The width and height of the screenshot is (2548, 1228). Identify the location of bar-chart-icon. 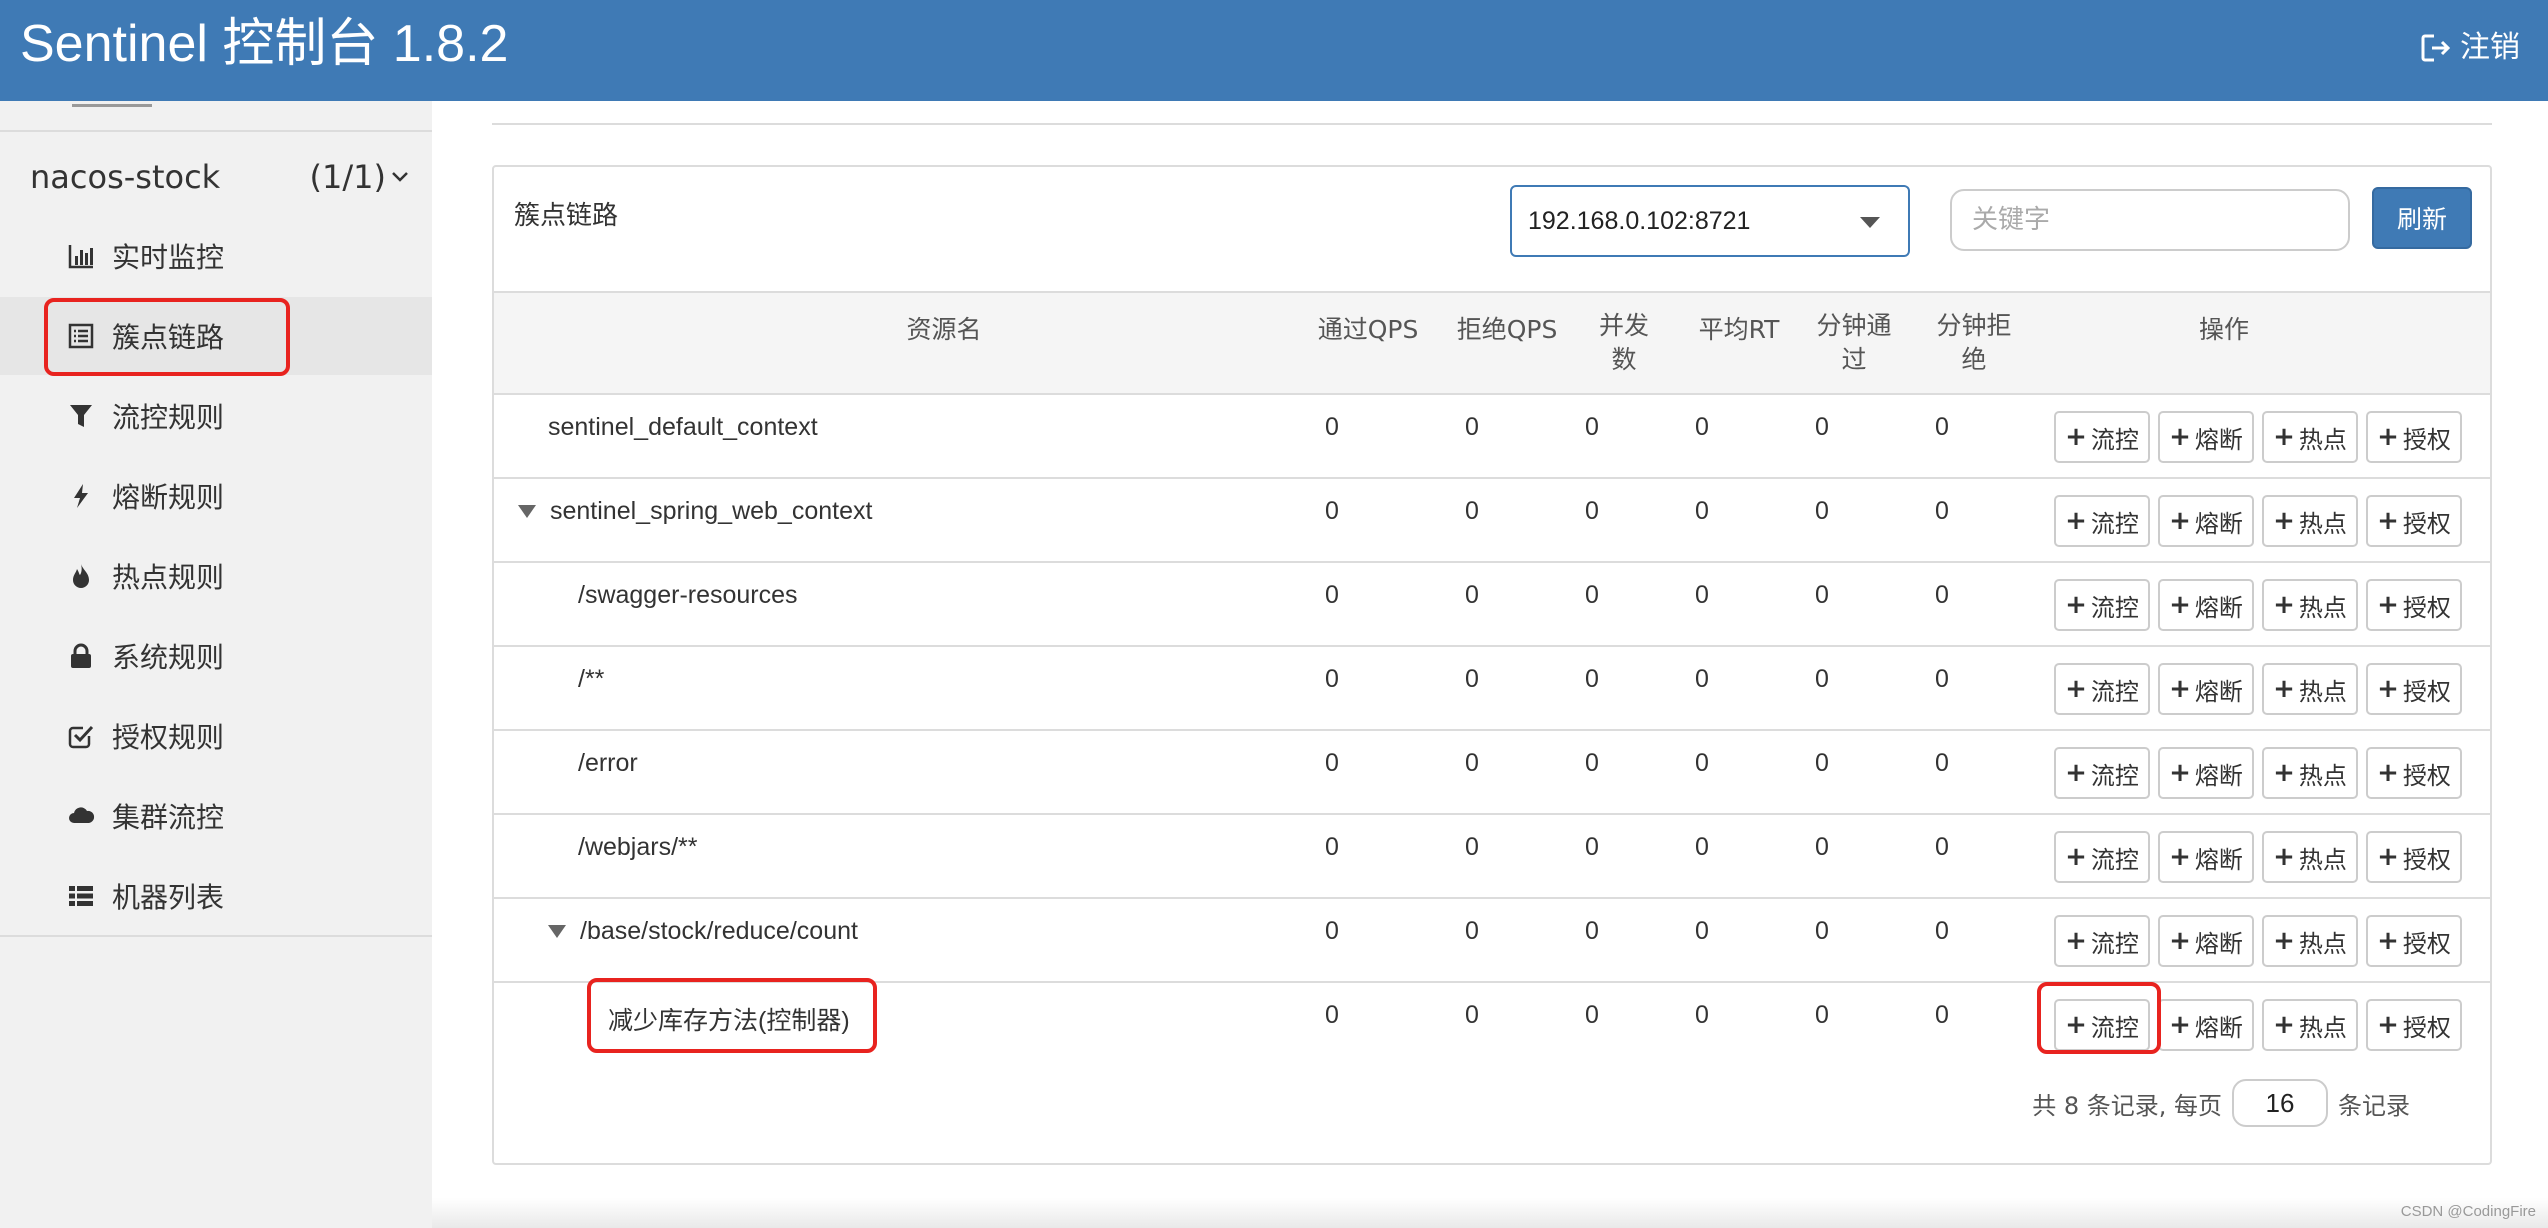
(81, 256).